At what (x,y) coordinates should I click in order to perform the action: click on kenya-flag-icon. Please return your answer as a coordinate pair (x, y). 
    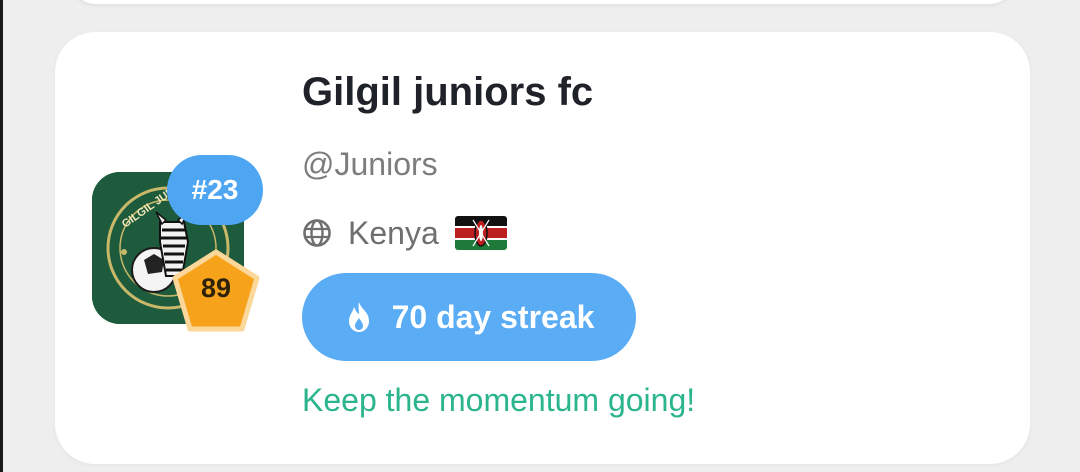
    Looking at the image, I should click on (480, 233).